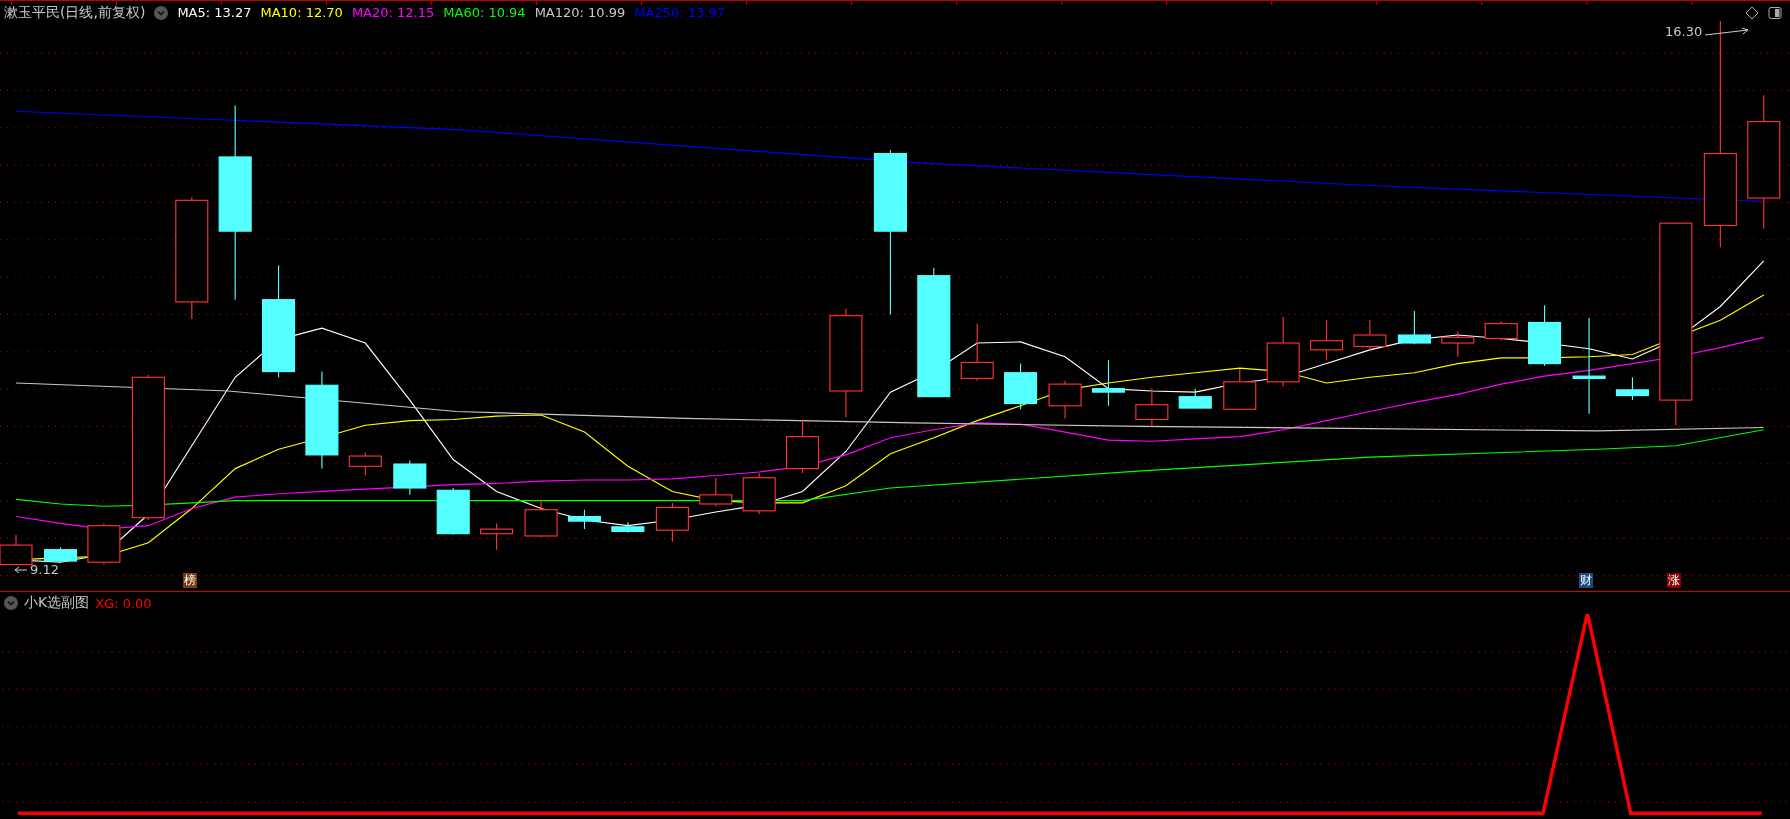 This screenshot has width=1790, height=819. Describe the element at coordinates (1775, 12) in the screenshot. I see `panel-toggle-icon` at that location.